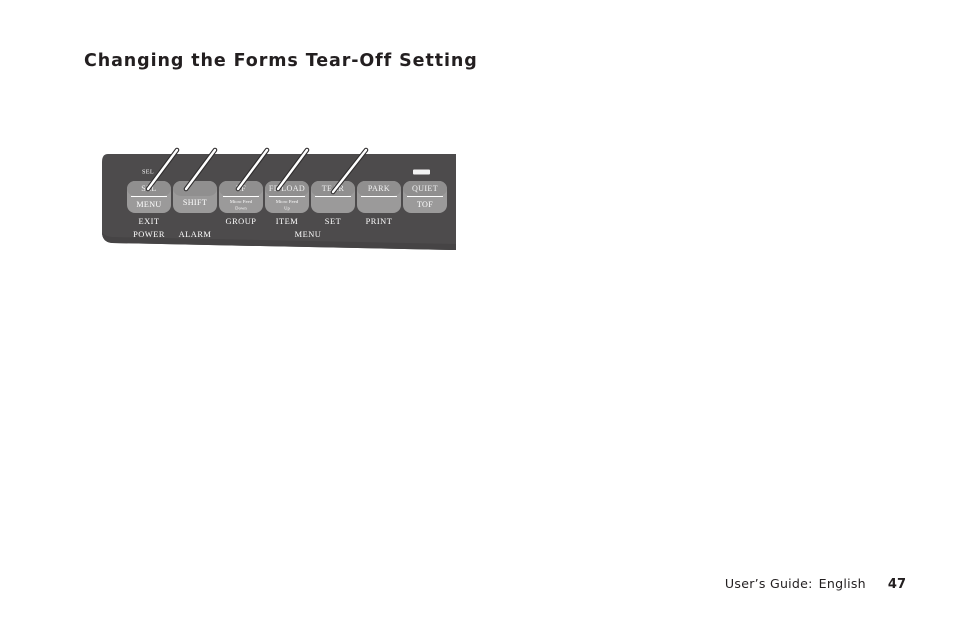  Describe the element at coordinates (241, 221) in the screenshot. I see `group-label: GROUP` at that location.